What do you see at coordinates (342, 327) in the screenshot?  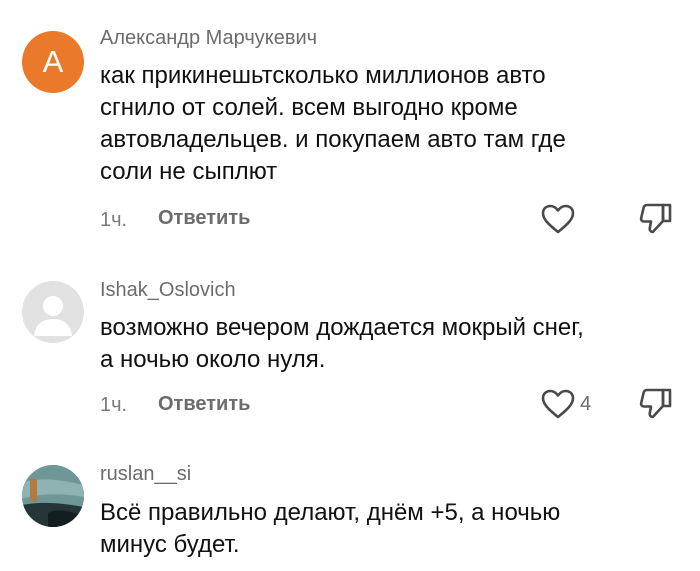 I see `comment-text-line: возможно вечером дождается мокрый снег,` at bounding box center [342, 327].